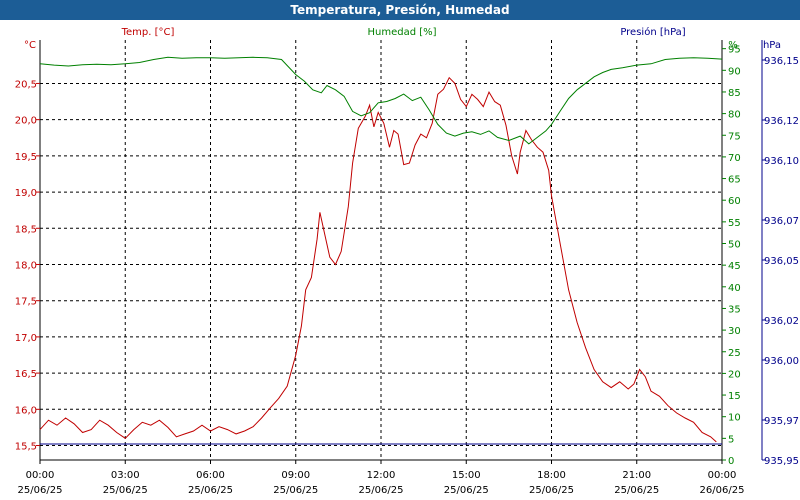 The image size is (800, 500). What do you see at coordinates (734, 396) in the screenshot?
I see `humidity-tick-label: 15` at bounding box center [734, 396].